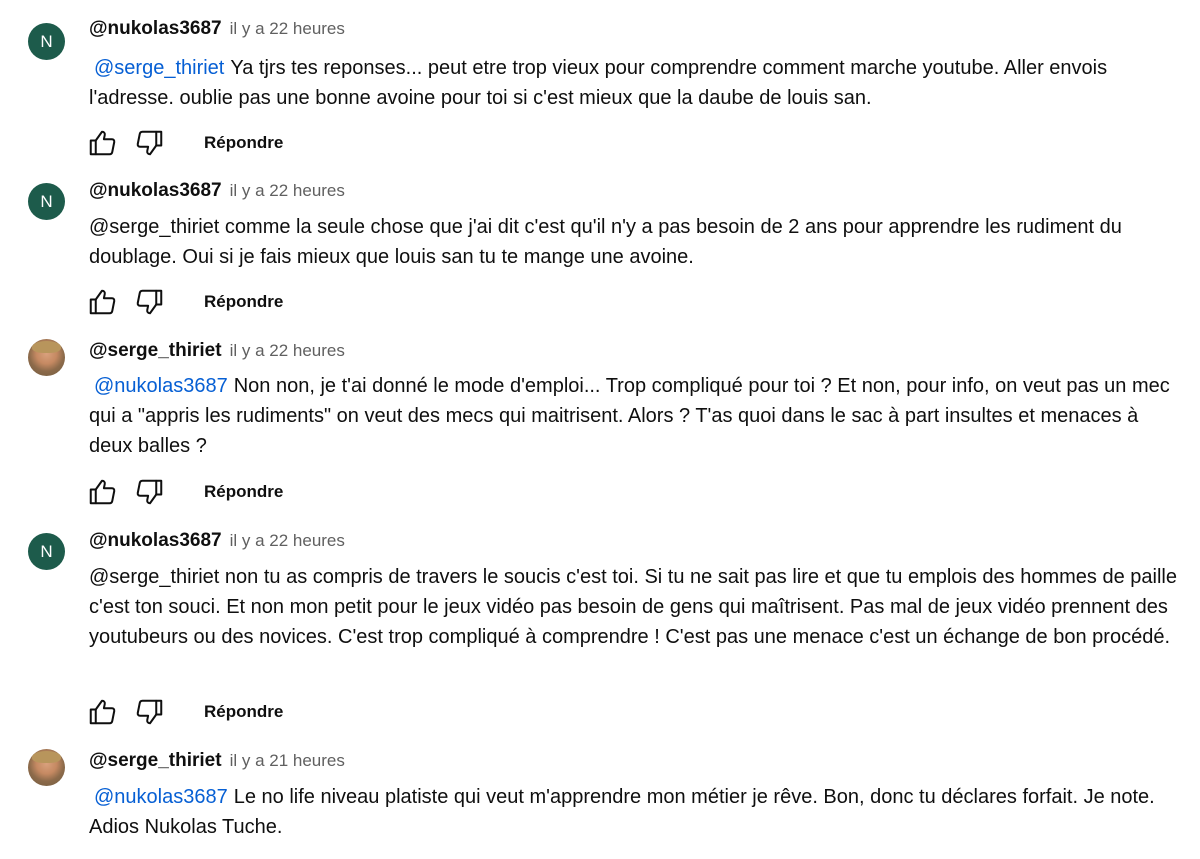 This screenshot has width=1200, height=859. What do you see at coordinates (159, 68) in the screenshot?
I see `mention-link: @serge_thiriet` at bounding box center [159, 68].